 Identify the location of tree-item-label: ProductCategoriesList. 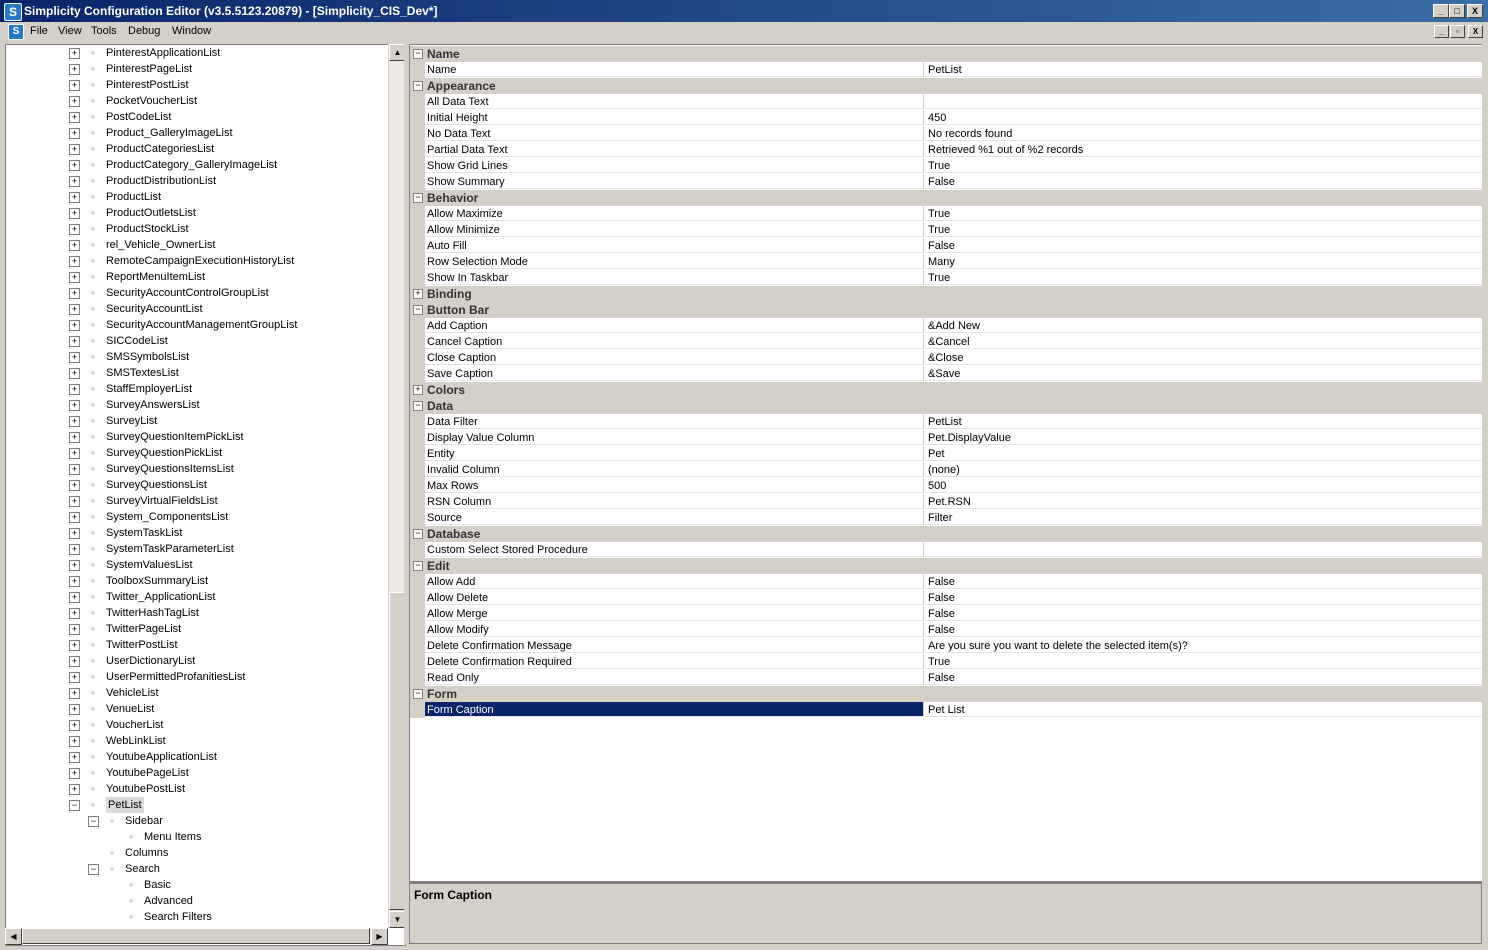
(160, 149).